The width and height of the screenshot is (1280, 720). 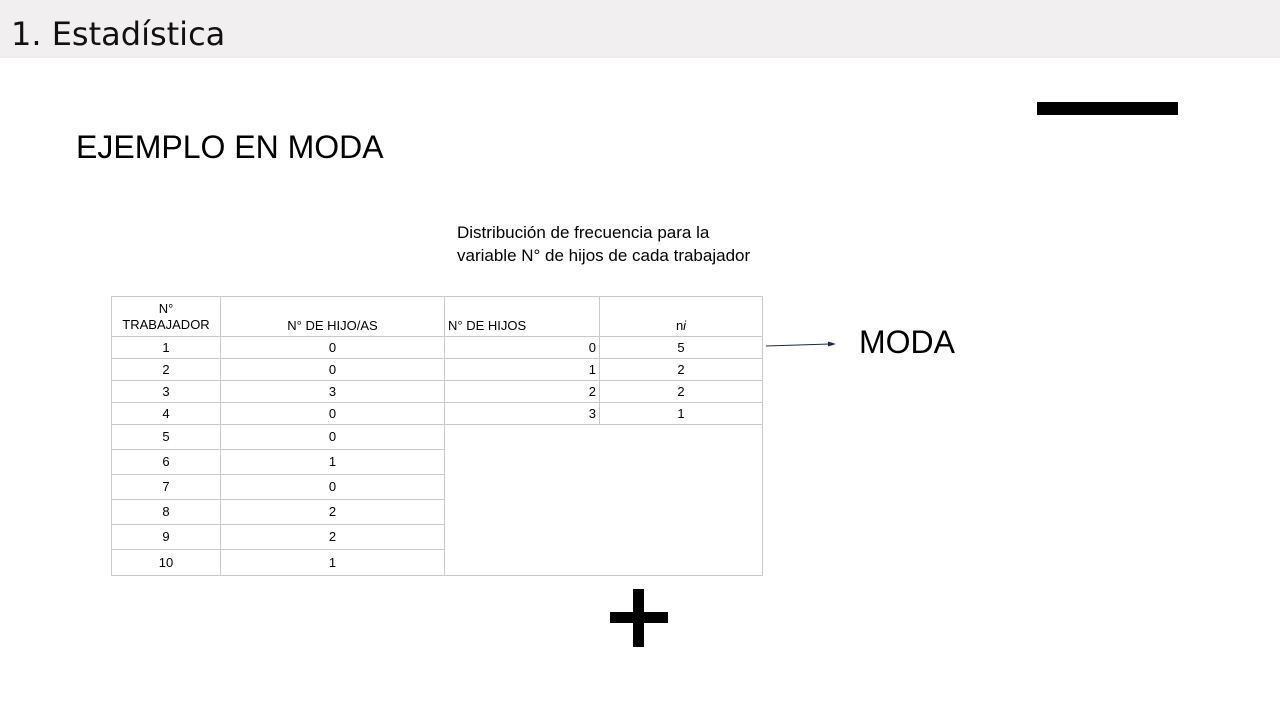 What do you see at coordinates (639, 618) in the screenshot?
I see `plus-icon` at bounding box center [639, 618].